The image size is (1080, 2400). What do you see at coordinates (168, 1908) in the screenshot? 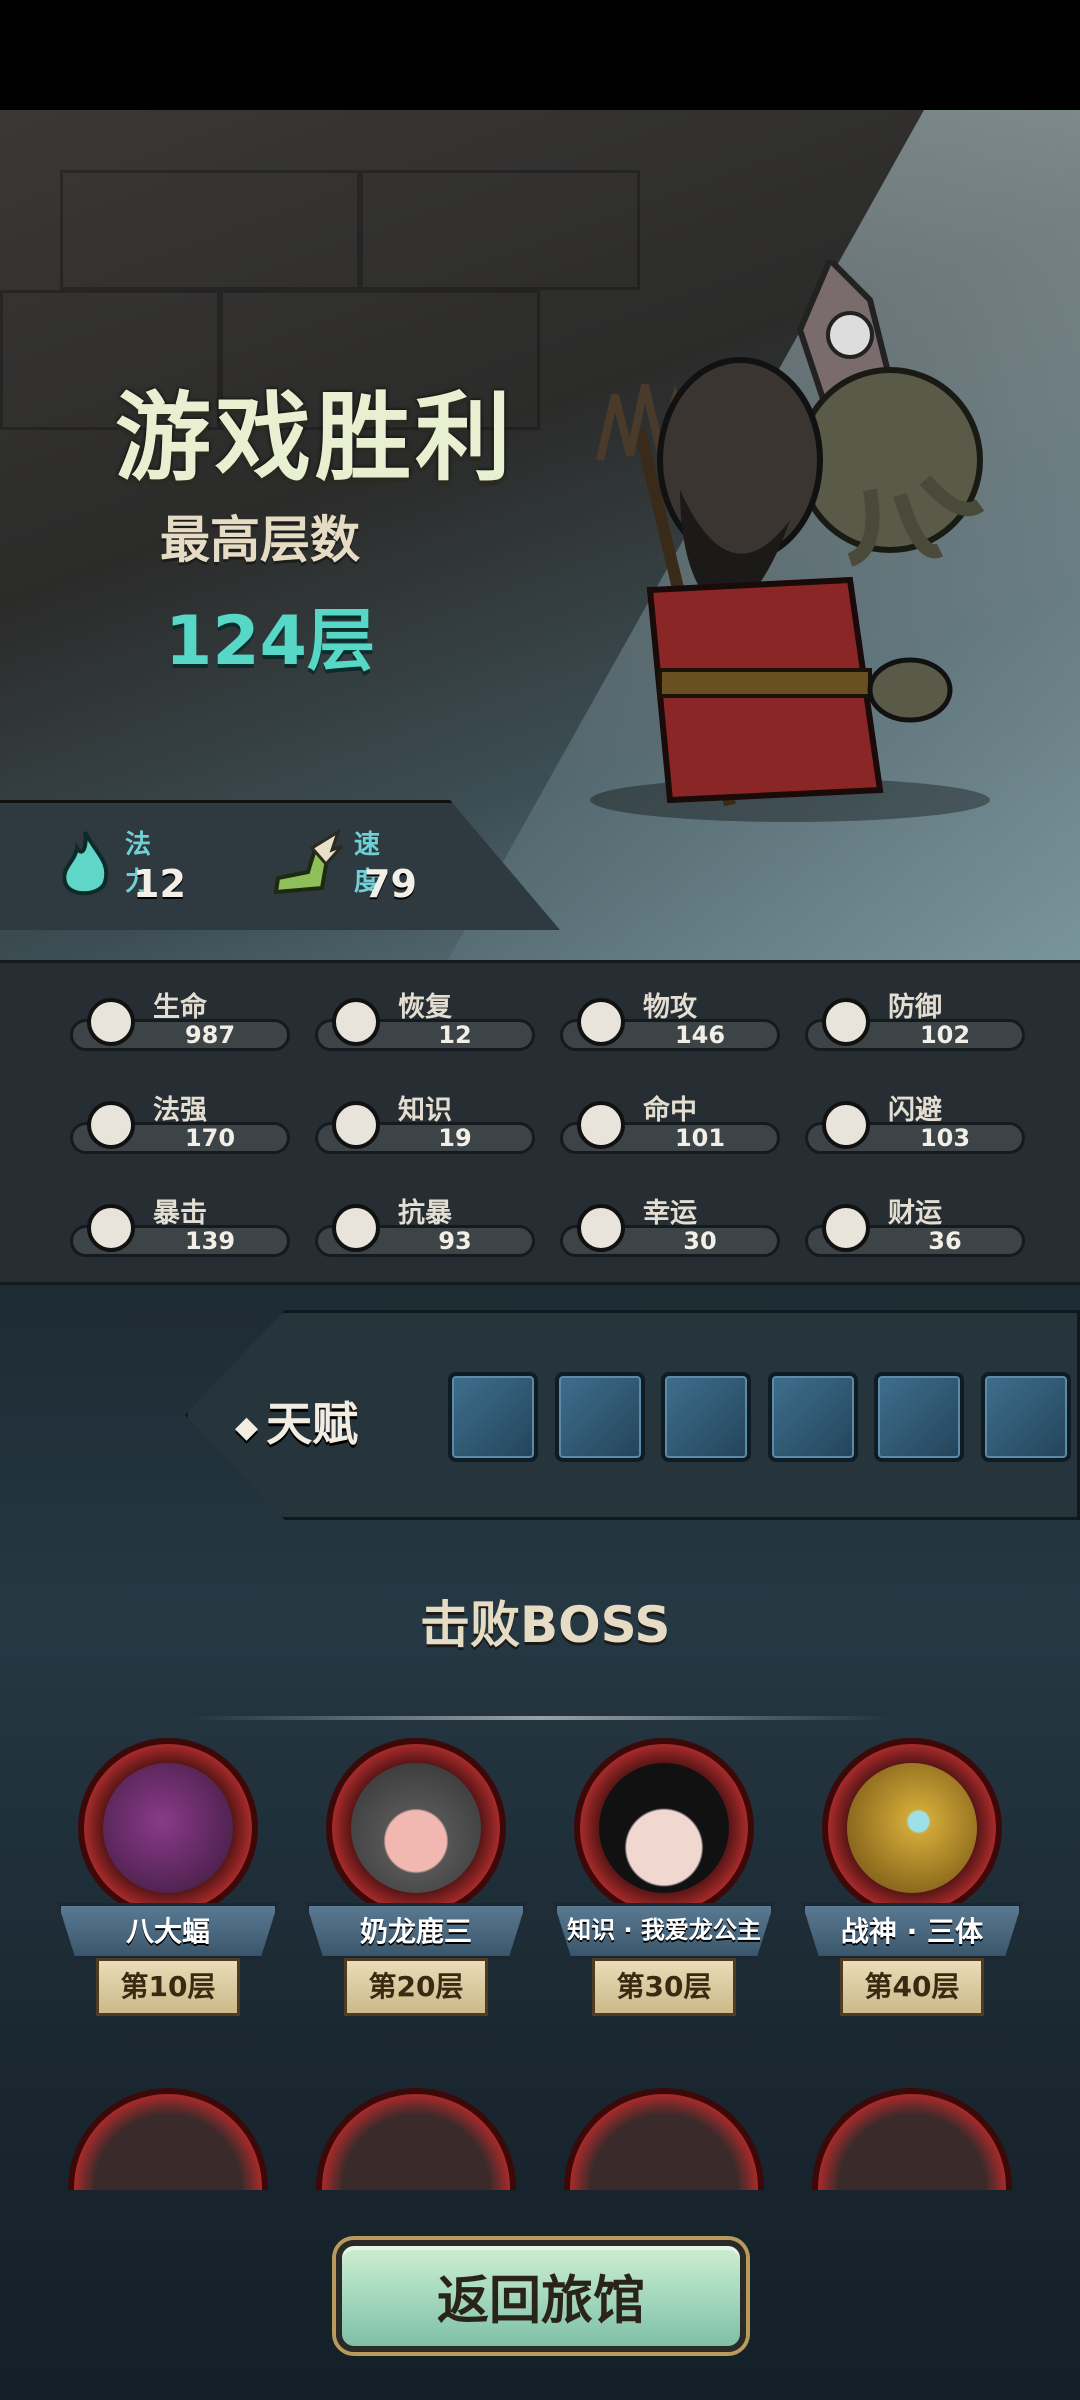
I see `boss-card-1: 八大蝠 第10层` at bounding box center [168, 1908].